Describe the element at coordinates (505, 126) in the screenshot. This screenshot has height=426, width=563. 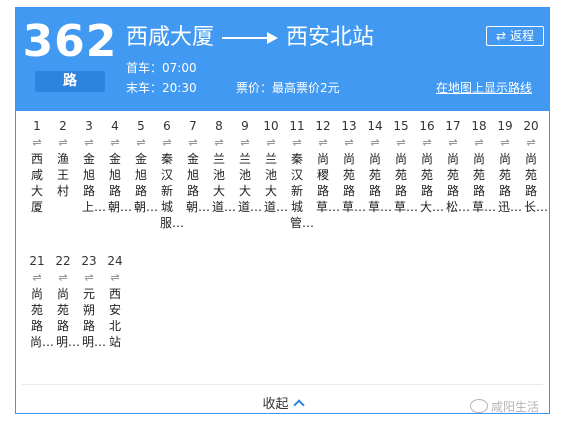
I see `stop-number: 19` at that location.